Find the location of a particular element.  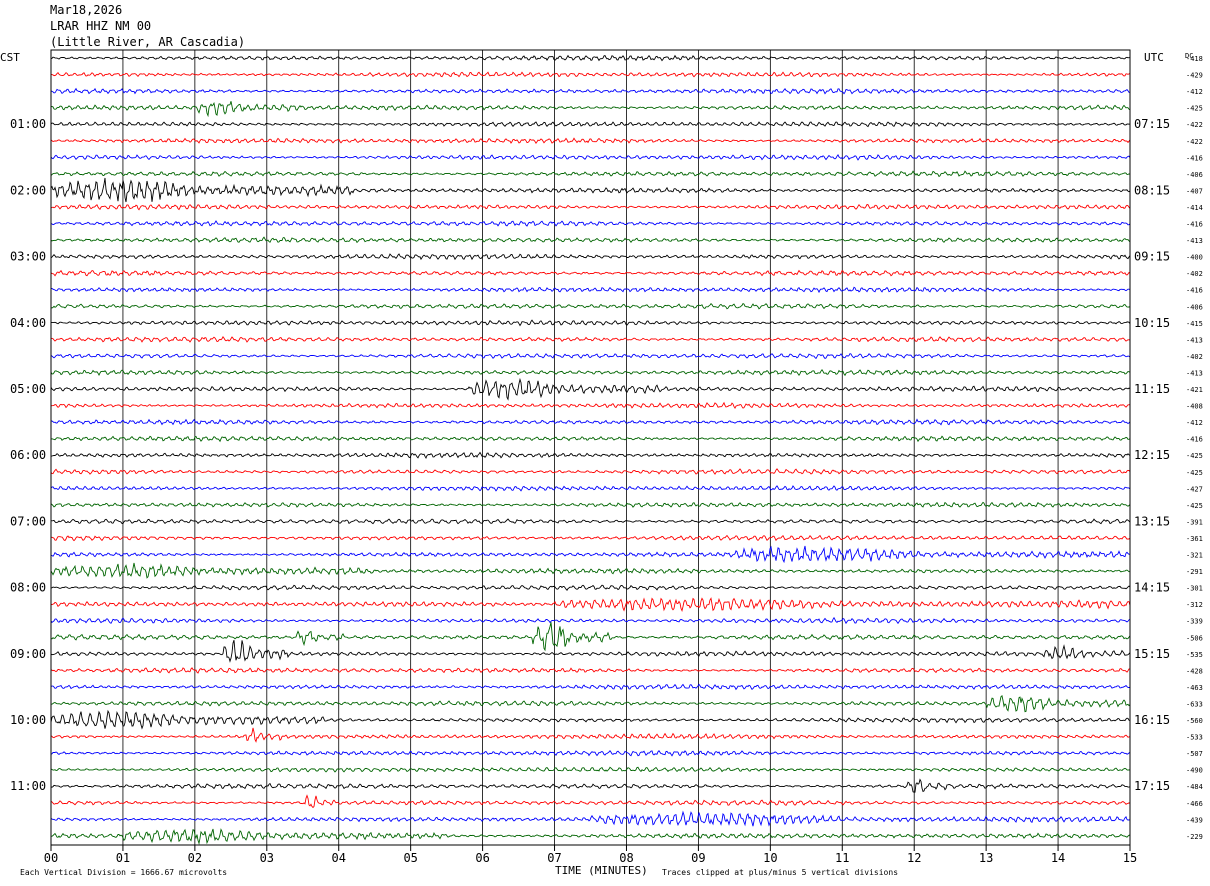

x-tick-label: 06 is located at coordinates (482, 858).